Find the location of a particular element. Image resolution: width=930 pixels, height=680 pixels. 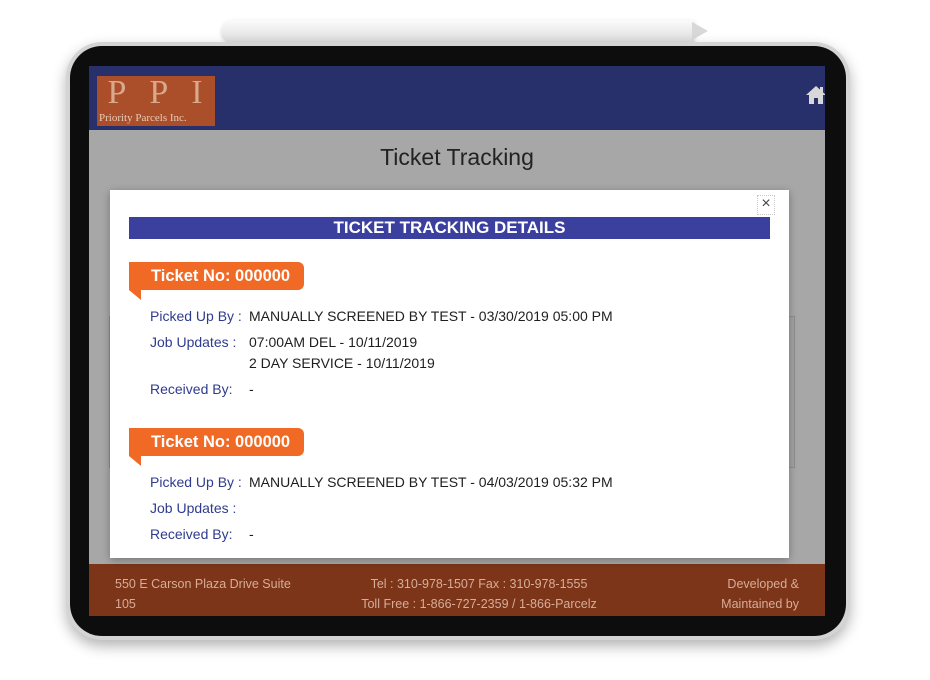

app-header: P P I Priority Parcels Inc. is located at coordinates (457, 98).